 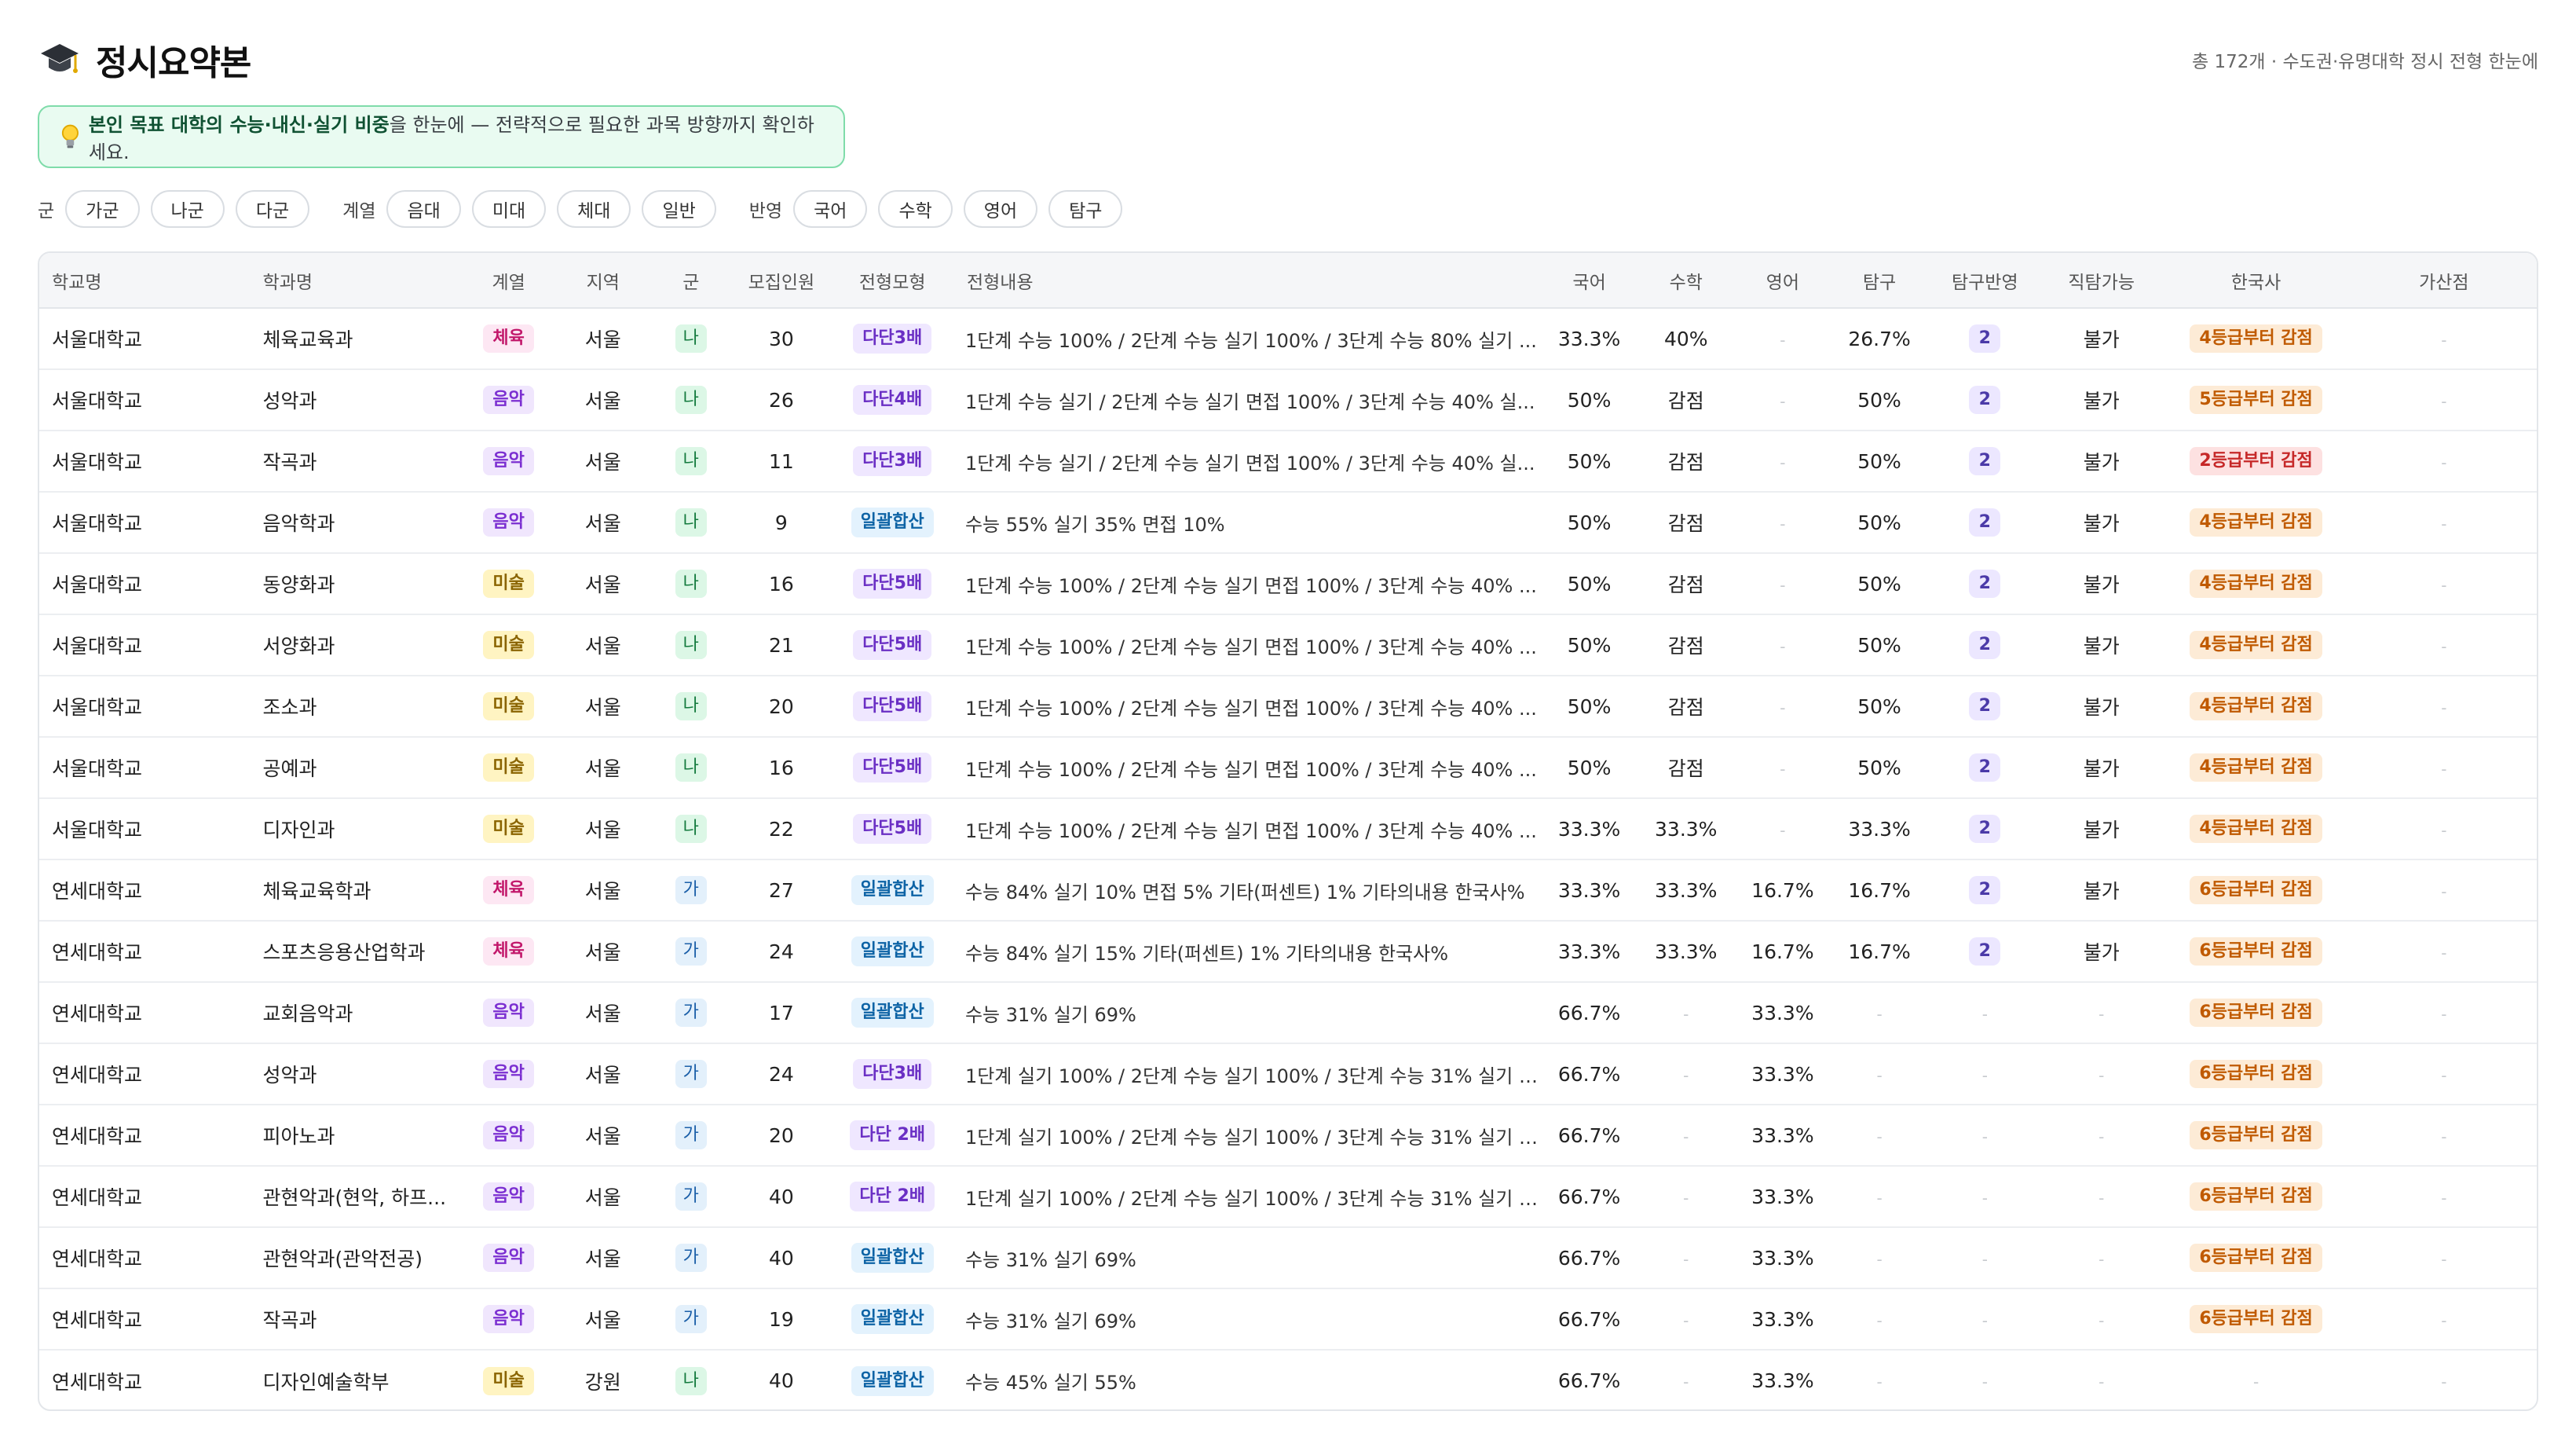 I want to click on col-inquiry-header: 탐구, so click(x=1879, y=281).